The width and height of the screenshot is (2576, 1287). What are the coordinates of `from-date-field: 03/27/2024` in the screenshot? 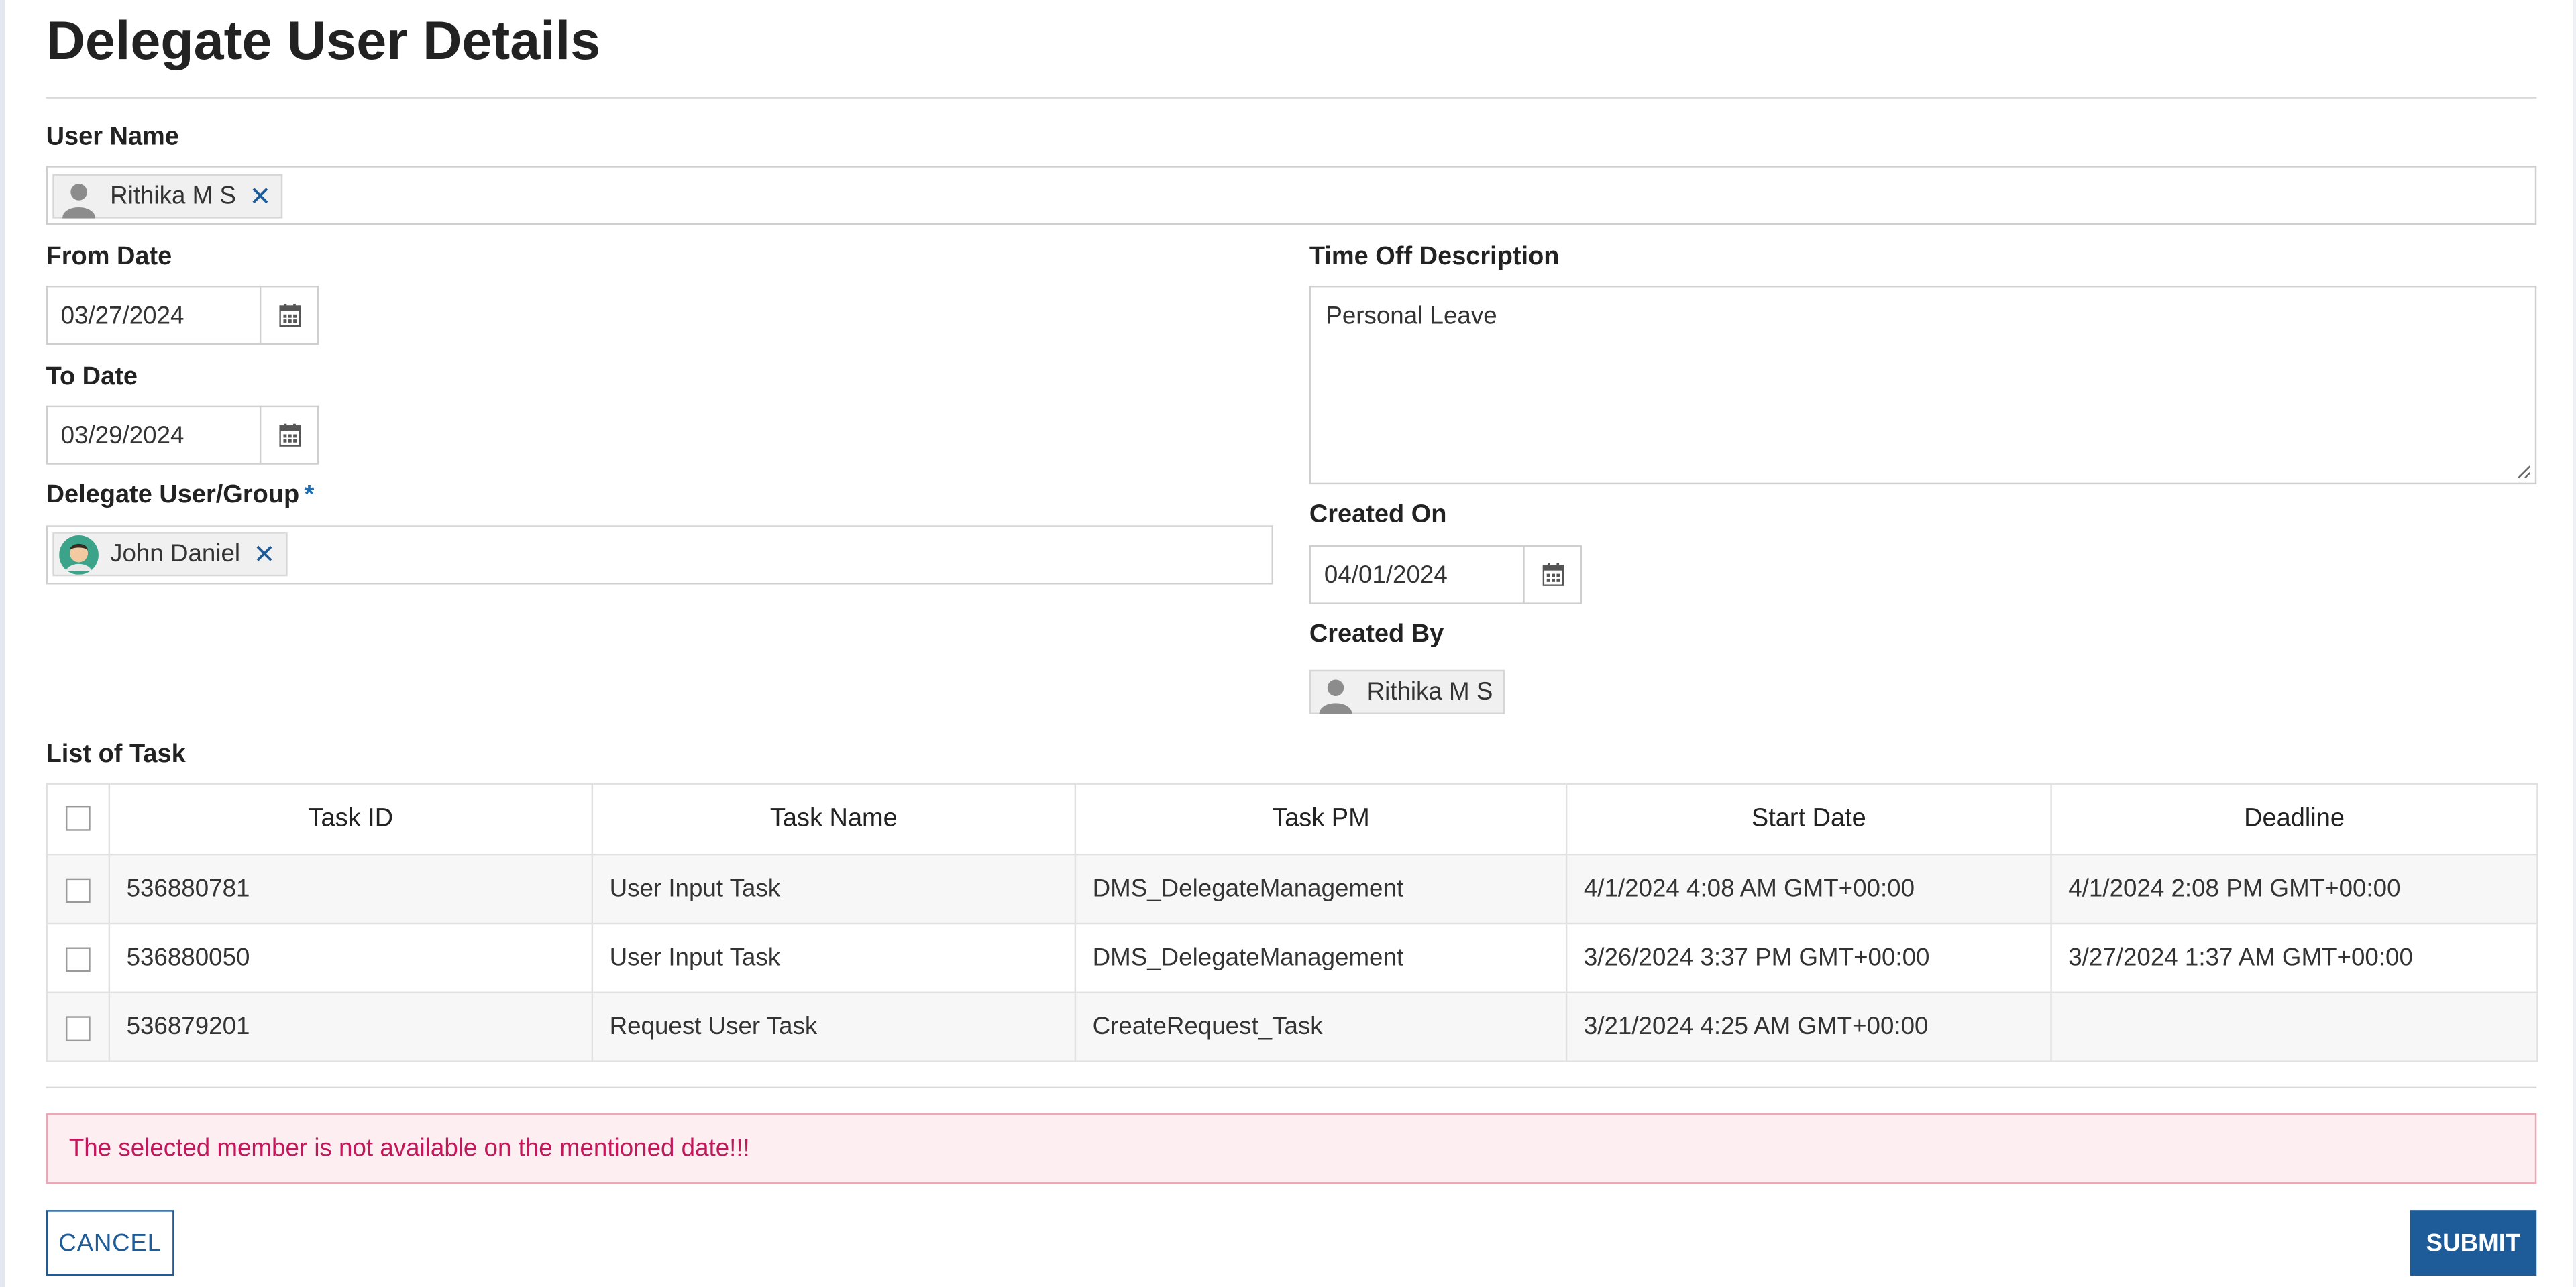 It's located at (182, 315).